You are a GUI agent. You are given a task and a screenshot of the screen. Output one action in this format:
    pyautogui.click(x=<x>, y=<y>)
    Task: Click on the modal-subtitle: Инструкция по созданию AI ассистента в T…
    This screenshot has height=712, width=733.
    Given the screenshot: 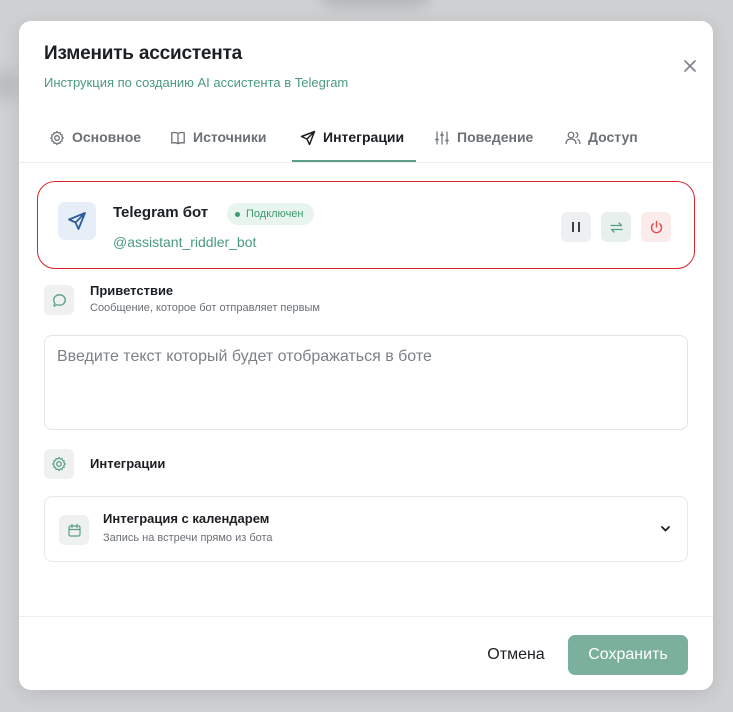 What is the action you would take?
    pyautogui.click(x=366, y=82)
    